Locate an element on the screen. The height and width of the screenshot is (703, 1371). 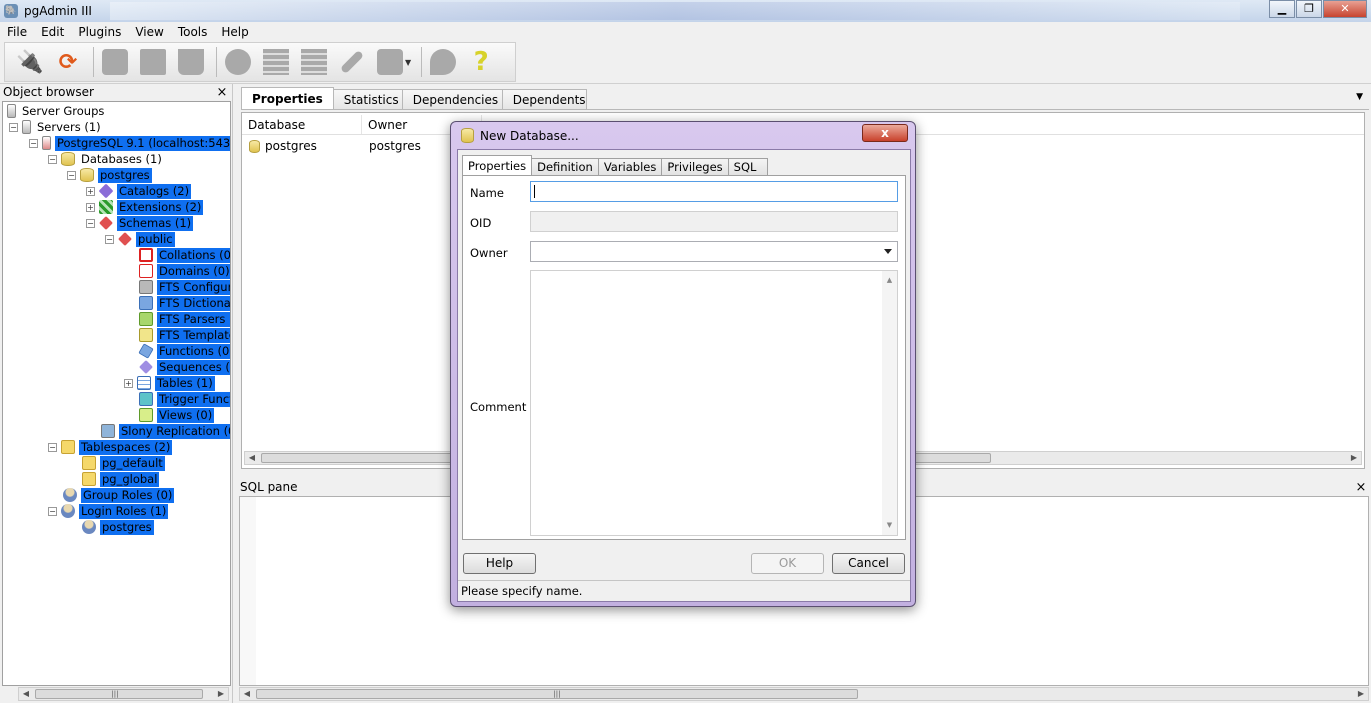
menu-view: View is located at coordinates (149, 32).